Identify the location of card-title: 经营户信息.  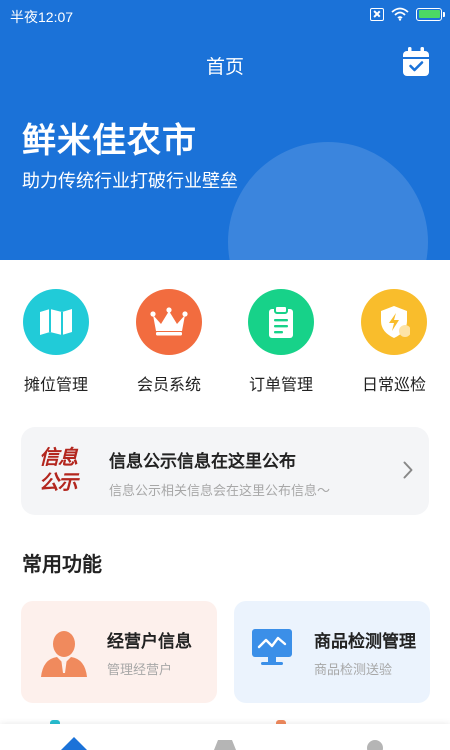
(149, 642).